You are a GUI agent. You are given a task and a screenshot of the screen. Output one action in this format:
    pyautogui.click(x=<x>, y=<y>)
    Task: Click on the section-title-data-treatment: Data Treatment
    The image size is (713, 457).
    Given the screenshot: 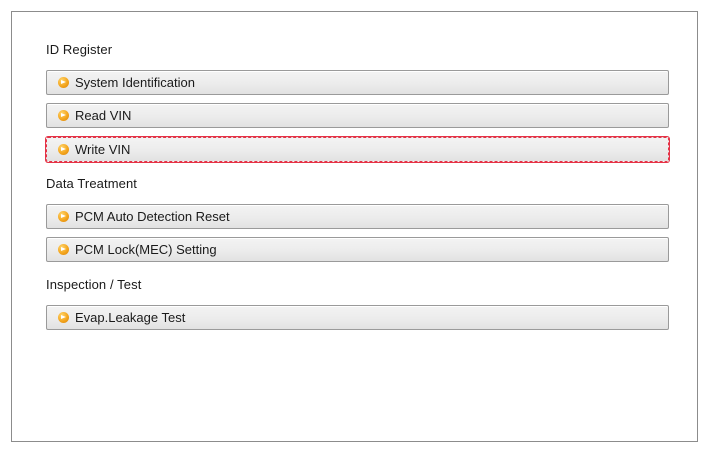 What is the action you would take?
    pyautogui.click(x=91, y=183)
    